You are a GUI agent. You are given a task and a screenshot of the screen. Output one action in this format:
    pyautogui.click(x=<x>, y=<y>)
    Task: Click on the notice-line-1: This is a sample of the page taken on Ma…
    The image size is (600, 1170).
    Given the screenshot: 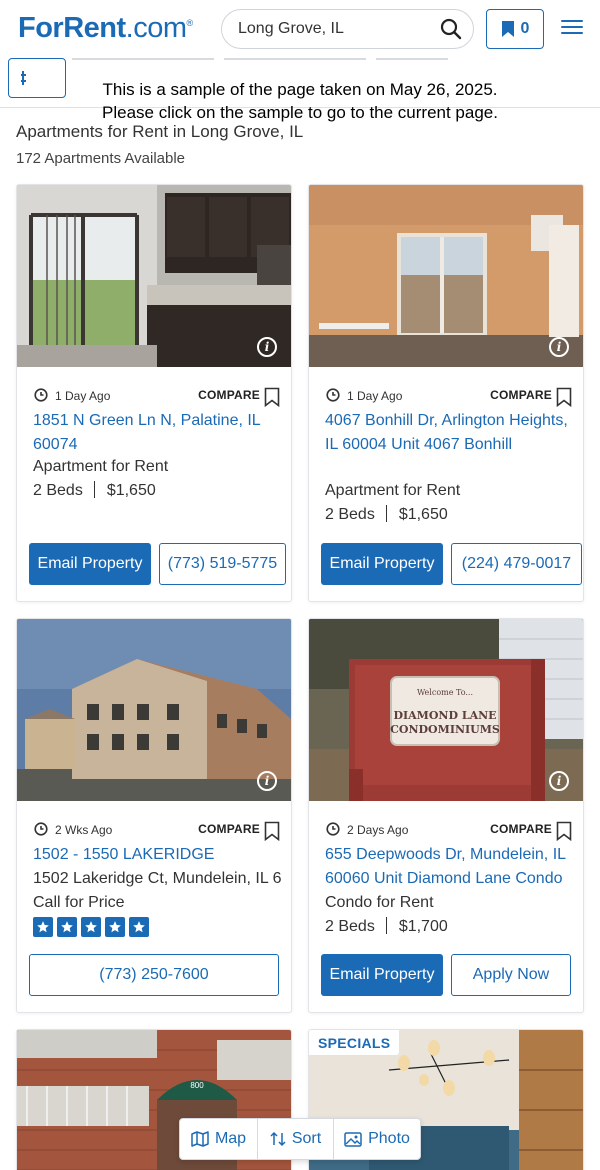 What is the action you would take?
    pyautogui.click(x=300, y=89)
    